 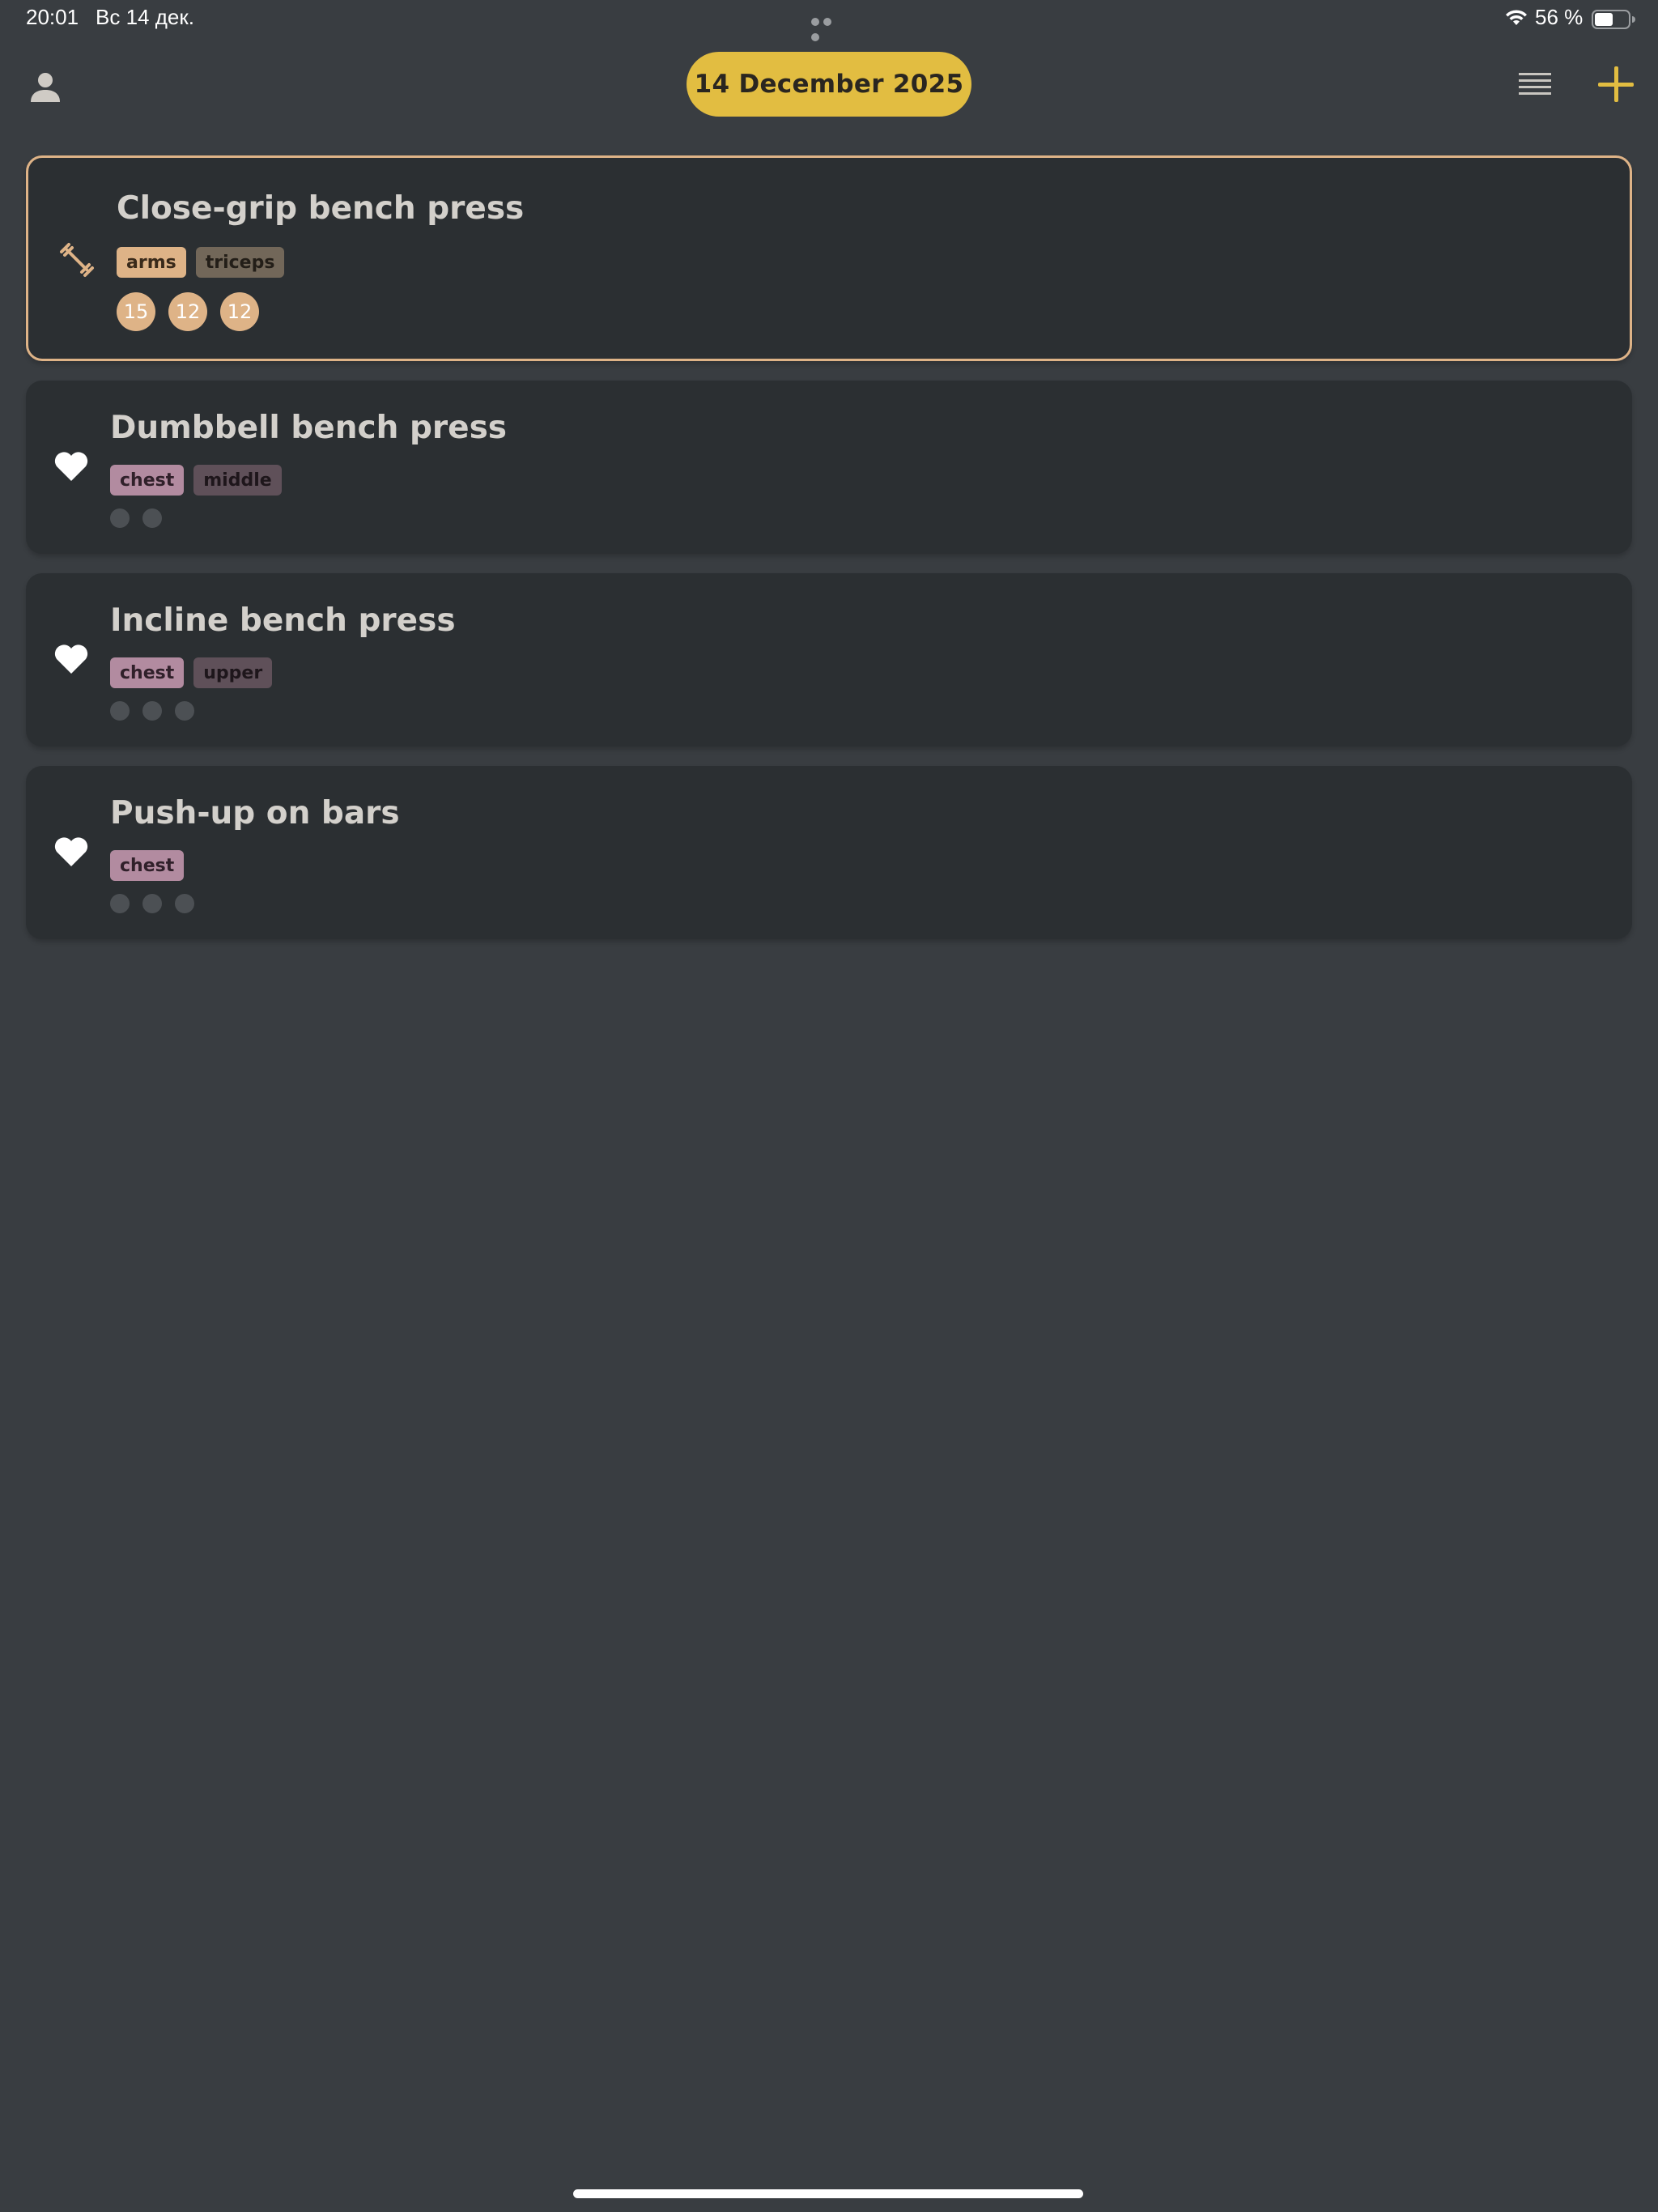 I want to click on exercise-card: Incline bench press chest upper, so click(x=829, y=660).